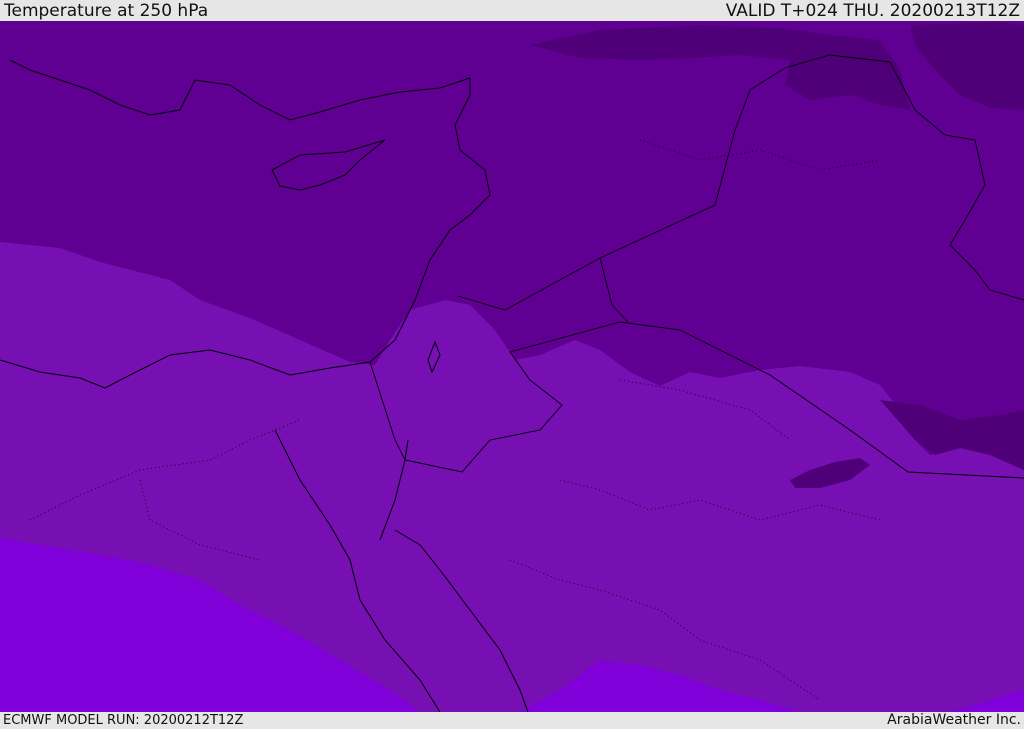 The image size is (1024, 729). What do you see at coordinates (954, 720) in the screenshot?
I see `brand-credit: ArabiaWeather Inc.` at bounding box center [954, 720].